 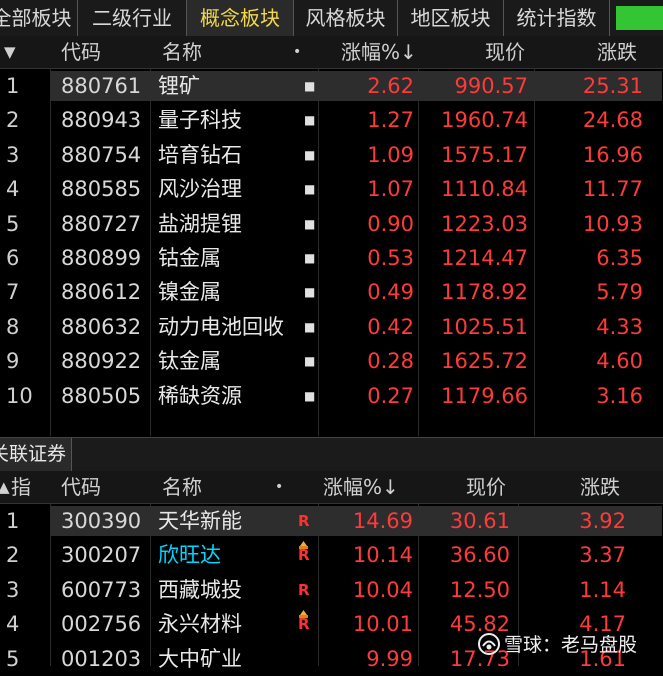 I want to click on watermark-text: 雪球：老马盘股, so click(x=571, y=645).